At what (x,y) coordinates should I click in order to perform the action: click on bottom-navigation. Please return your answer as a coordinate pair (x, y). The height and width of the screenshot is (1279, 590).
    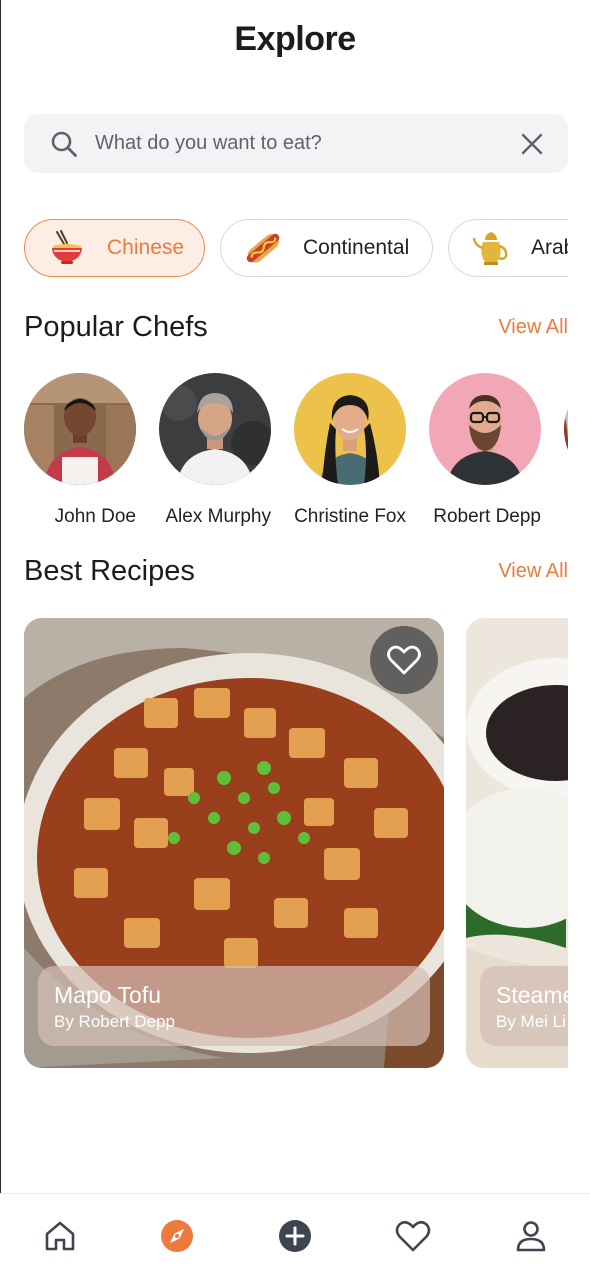
    Looking at the image, I should click on (295, 1236).